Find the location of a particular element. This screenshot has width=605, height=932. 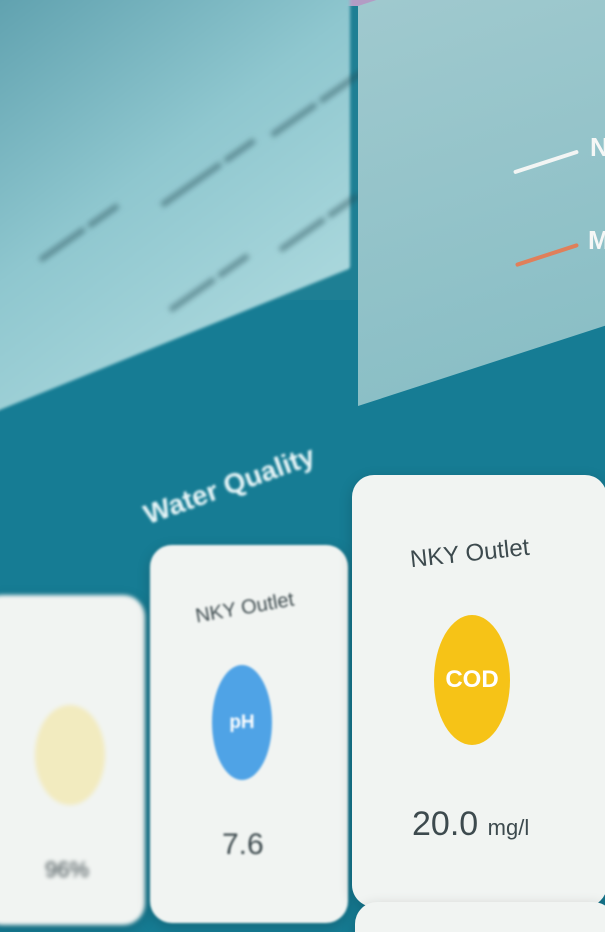

ph-badge-icon: pH is located at coordinates (242, 722).